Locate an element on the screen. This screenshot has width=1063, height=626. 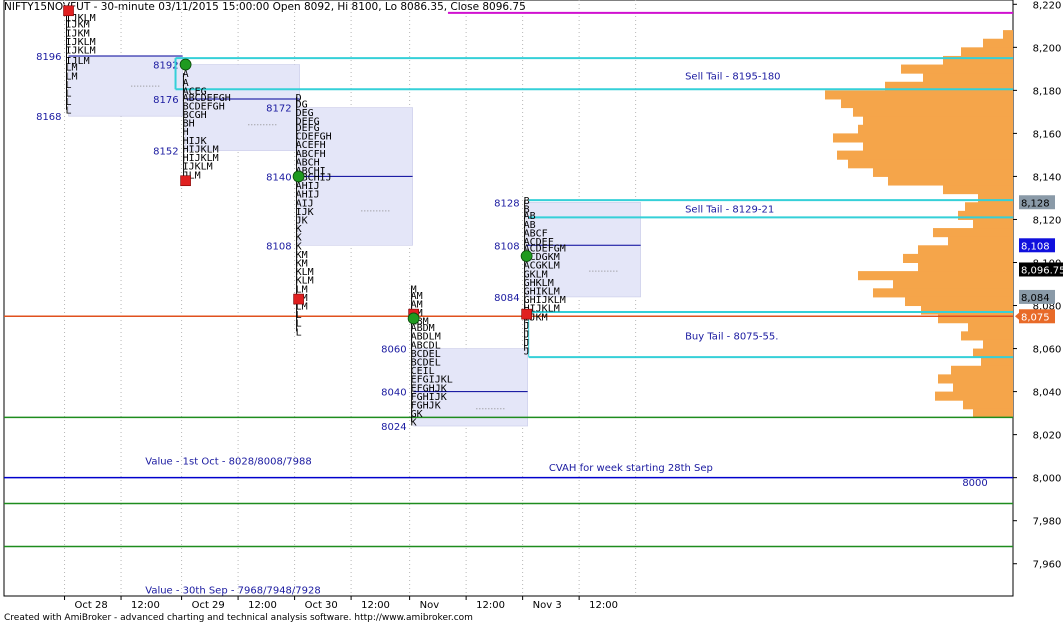
price-badge-label: 8,108 is located at coordinates (1035, 246).